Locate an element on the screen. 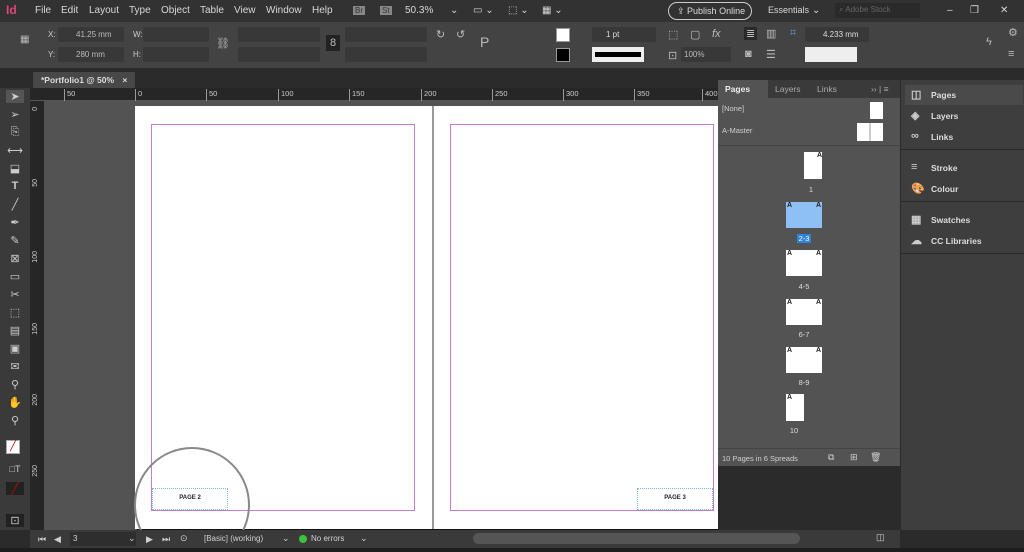 This screenshot has height=552, width=1024. text-wrap-bbox-icon: ▥ is located at coordinates (771, 33).